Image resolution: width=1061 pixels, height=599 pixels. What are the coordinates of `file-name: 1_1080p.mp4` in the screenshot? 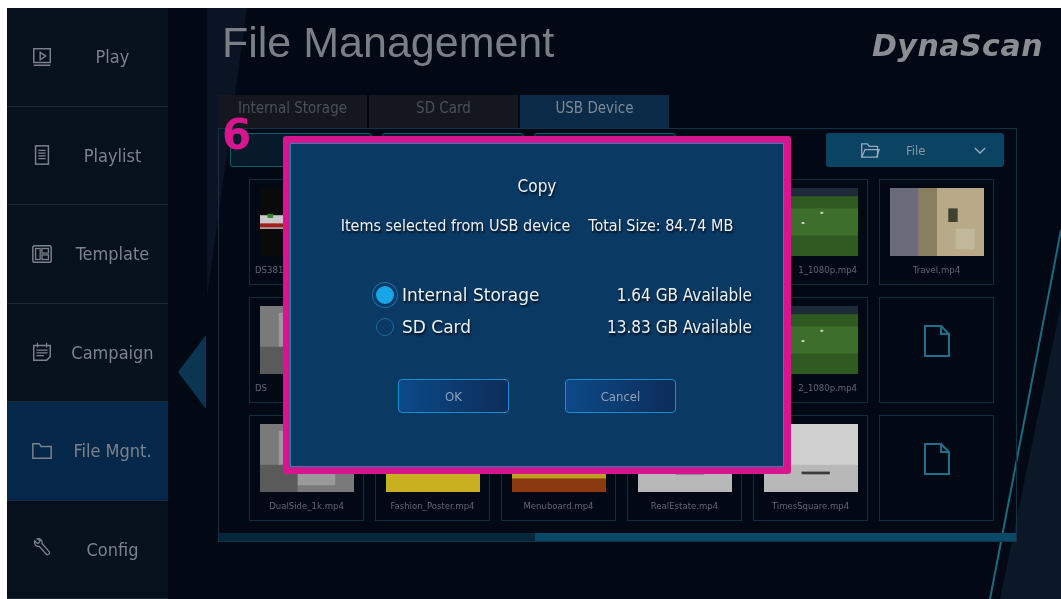 It's located at (827, 269).